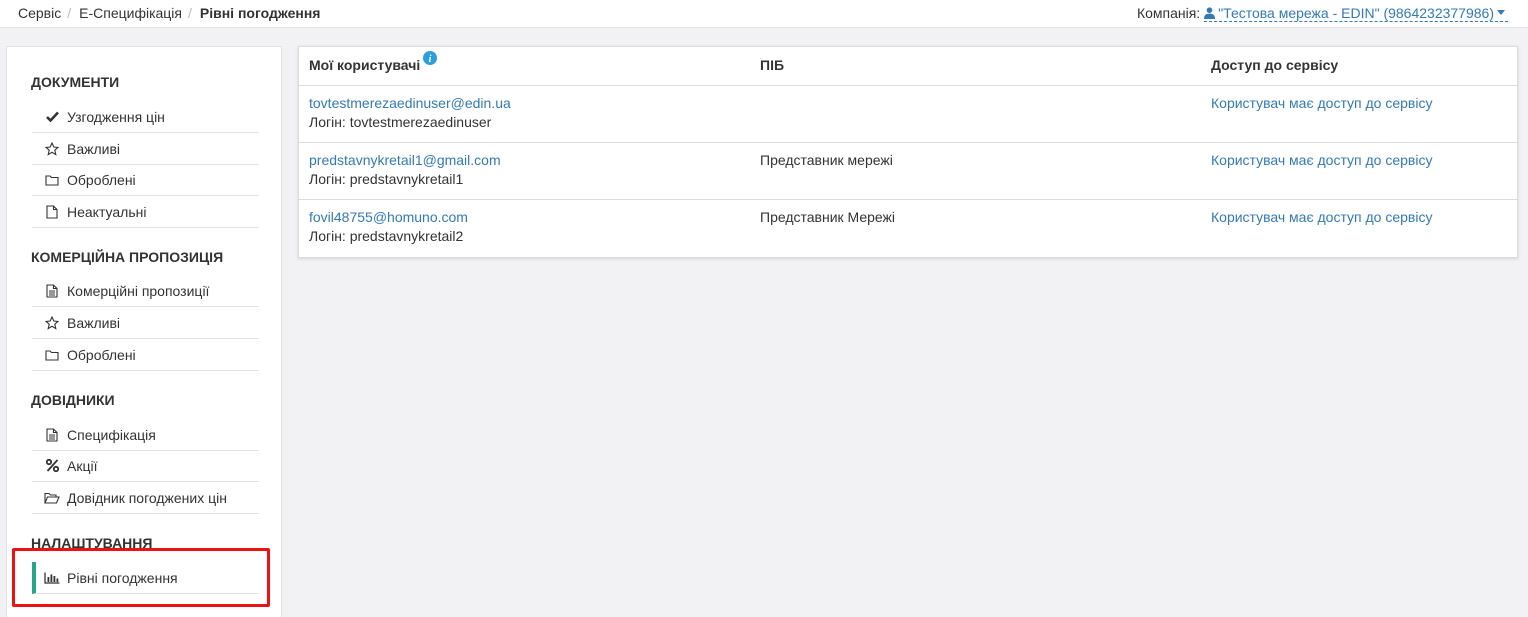 This screenshot has height=617, width=1528. I want to click on section-title-settings: НАЛАШТУВАННЯ, so click(92, 543).